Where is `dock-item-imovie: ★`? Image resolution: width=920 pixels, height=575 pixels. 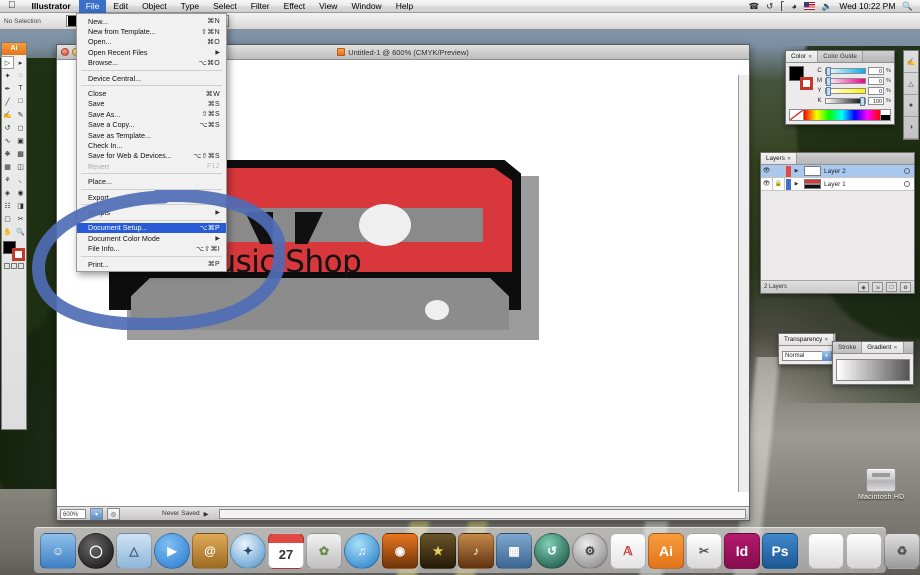 dock-item-imovie: ★ is located at coordinates (438, 551).